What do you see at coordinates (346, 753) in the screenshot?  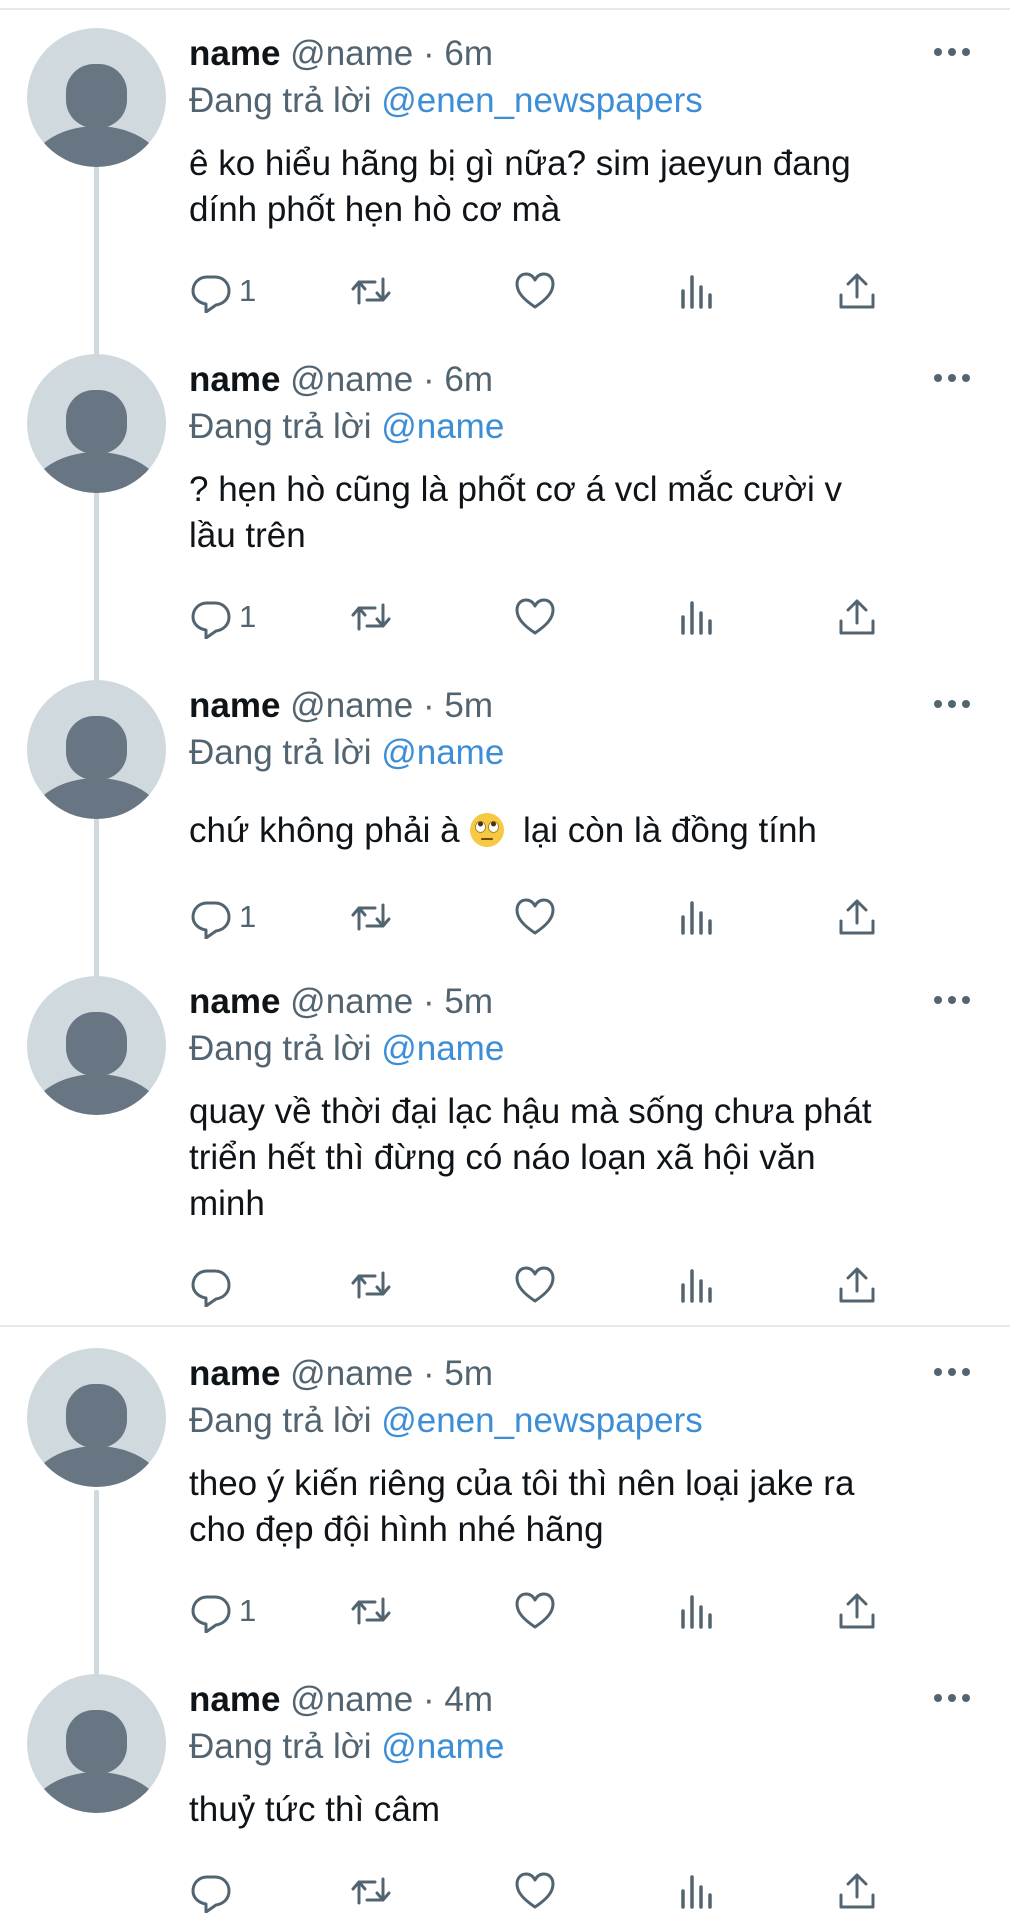 I see `replying-to: Đang trả lời @name` at bounding box center [346, 753].